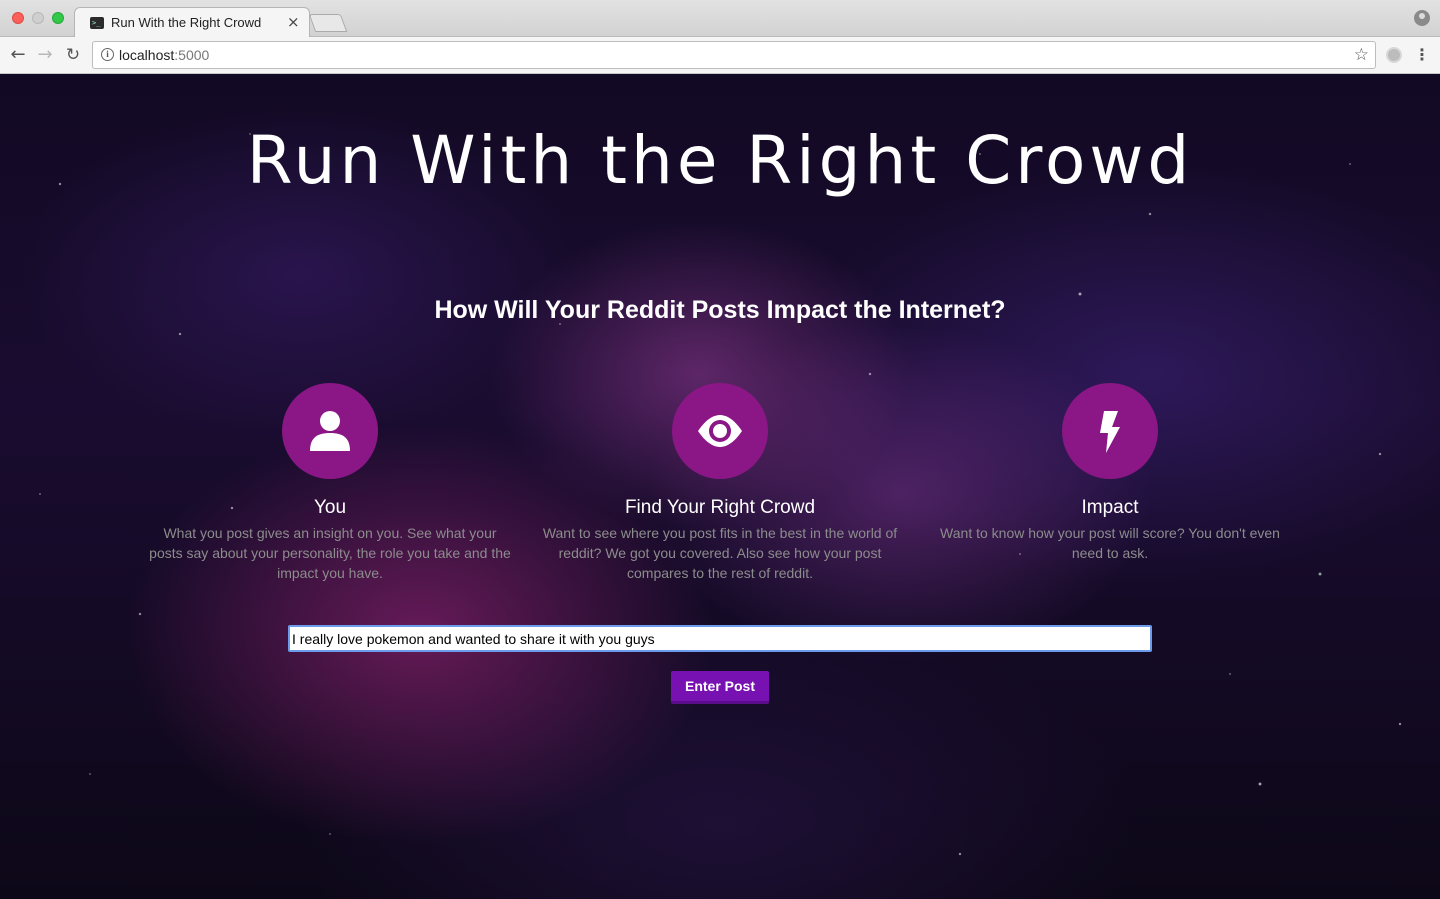 The height and width of the screenshot is (899, 1440). What do you see at coordinates (107, 54) in the screenshot?
I see `info-icon: i` at bounding box center [107, 54].